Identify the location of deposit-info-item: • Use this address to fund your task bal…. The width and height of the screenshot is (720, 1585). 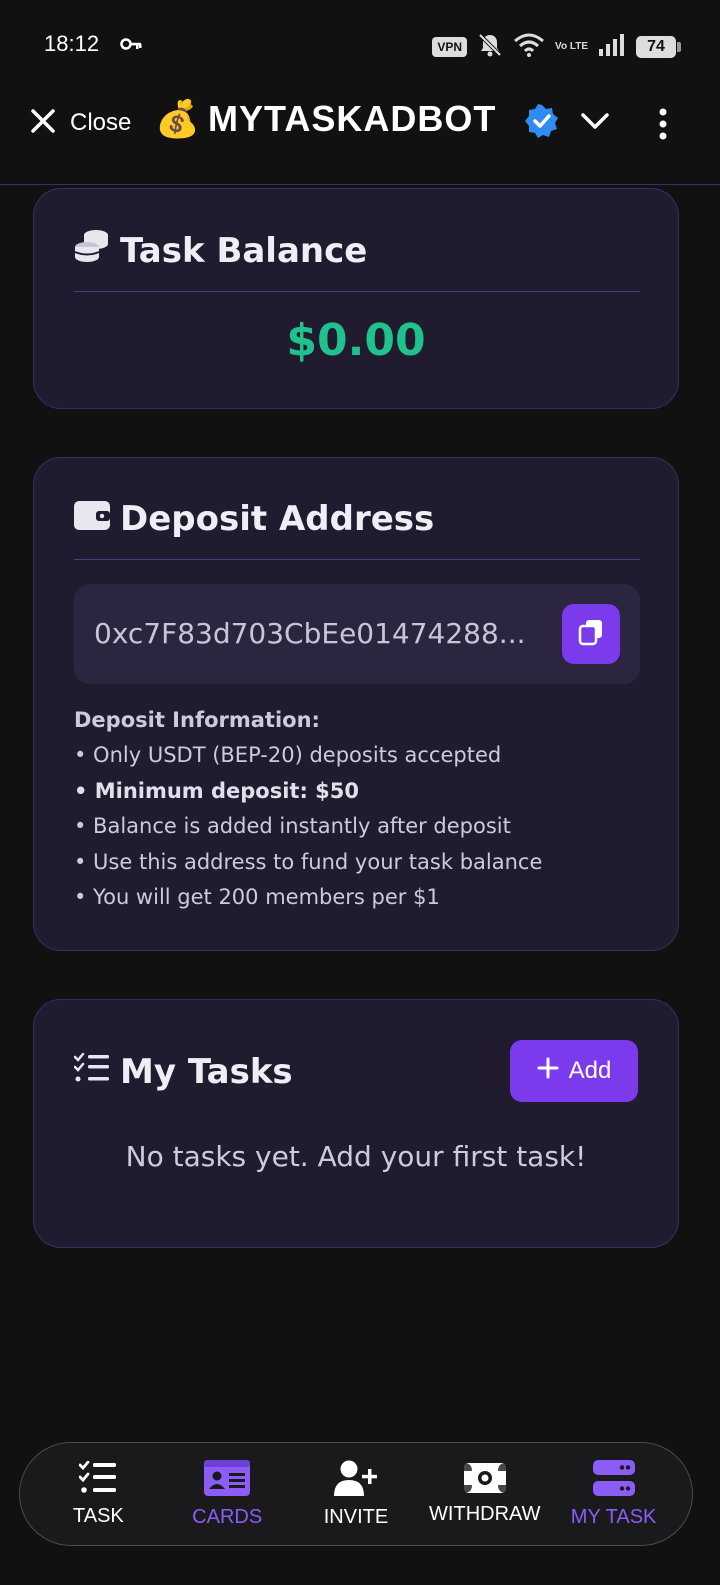
(308, 861).